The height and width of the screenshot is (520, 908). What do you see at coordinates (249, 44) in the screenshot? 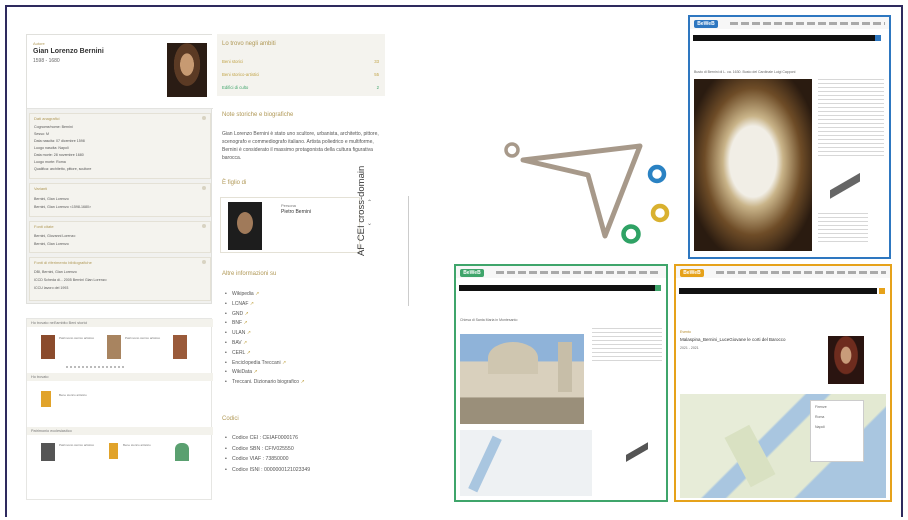
I see `found-title: Lo trovo negli ambiti` at bounding box center [249, 44].